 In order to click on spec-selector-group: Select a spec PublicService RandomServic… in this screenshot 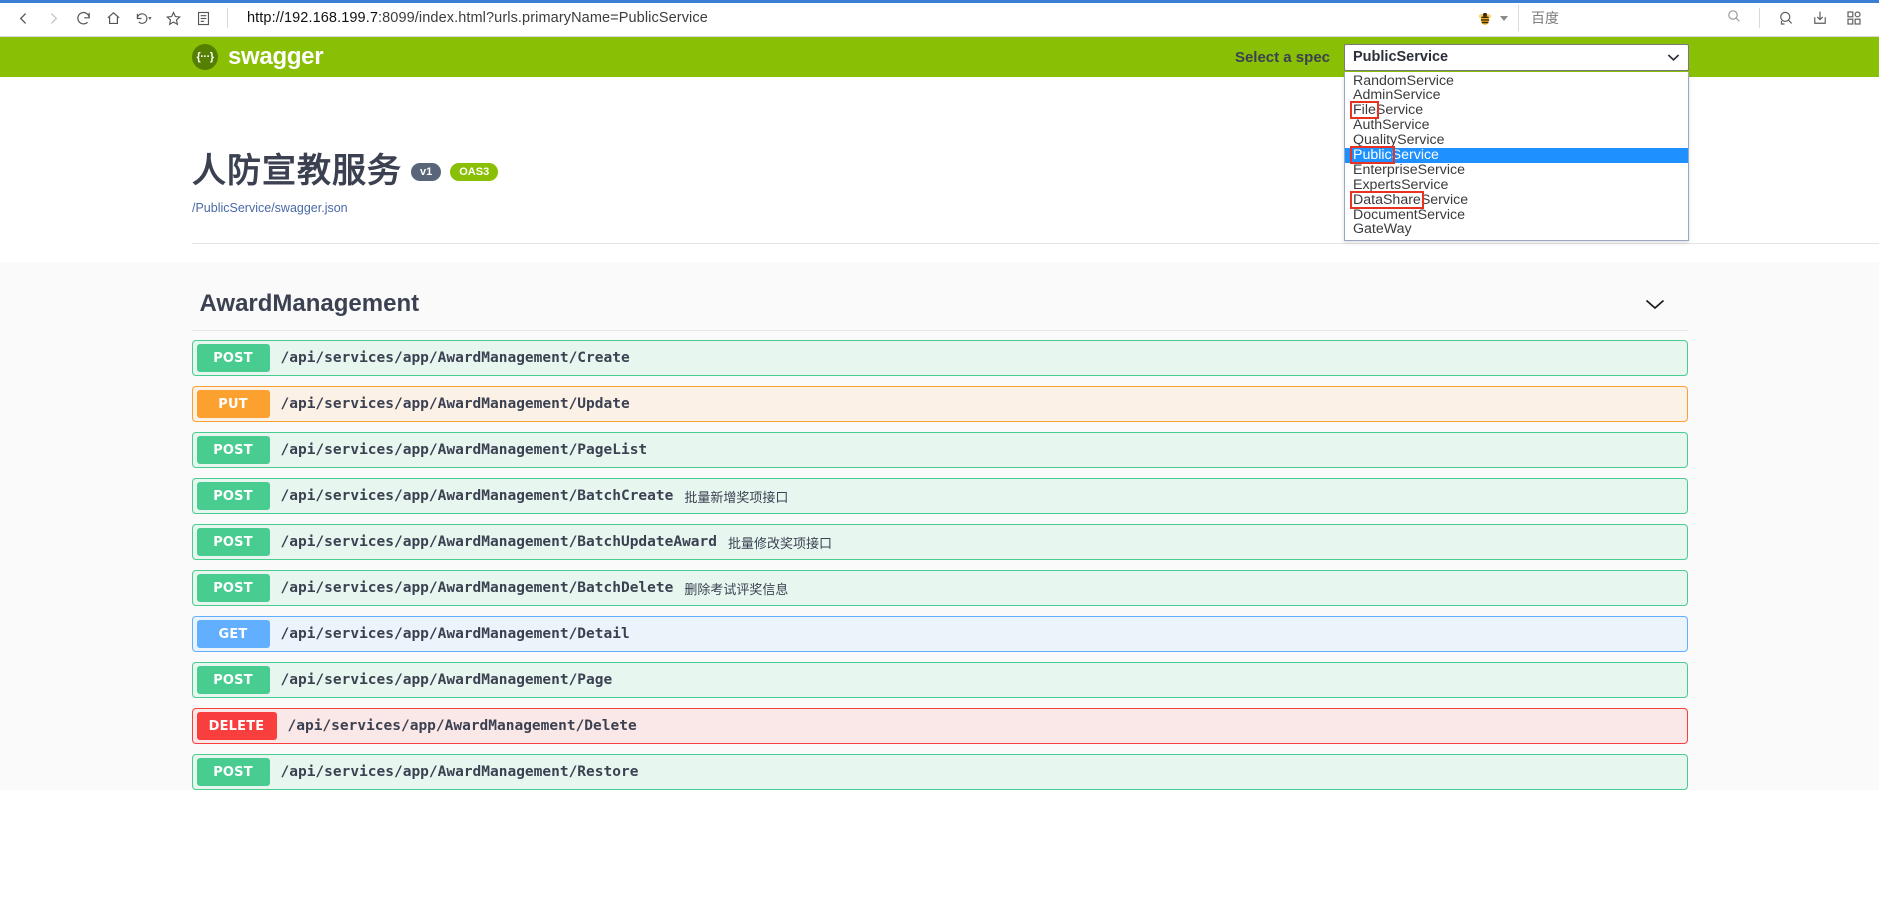, I will do `click(1556, 142)`.